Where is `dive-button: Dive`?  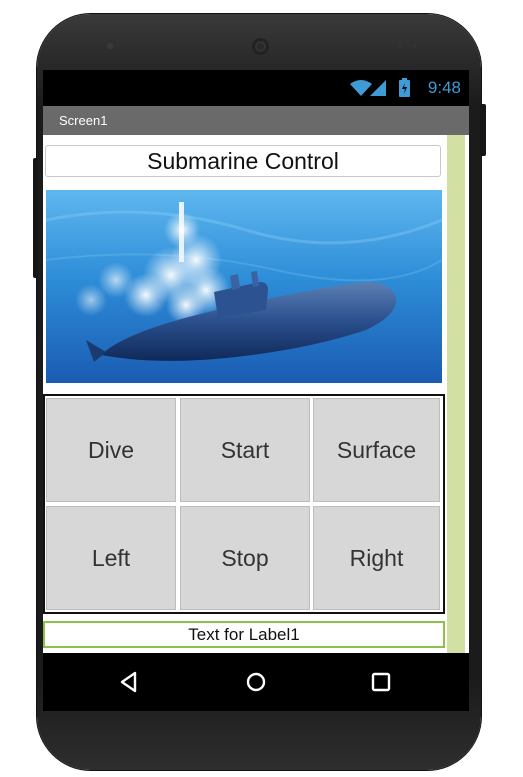 dive-button: Dive is located at coordinates (111, 450).